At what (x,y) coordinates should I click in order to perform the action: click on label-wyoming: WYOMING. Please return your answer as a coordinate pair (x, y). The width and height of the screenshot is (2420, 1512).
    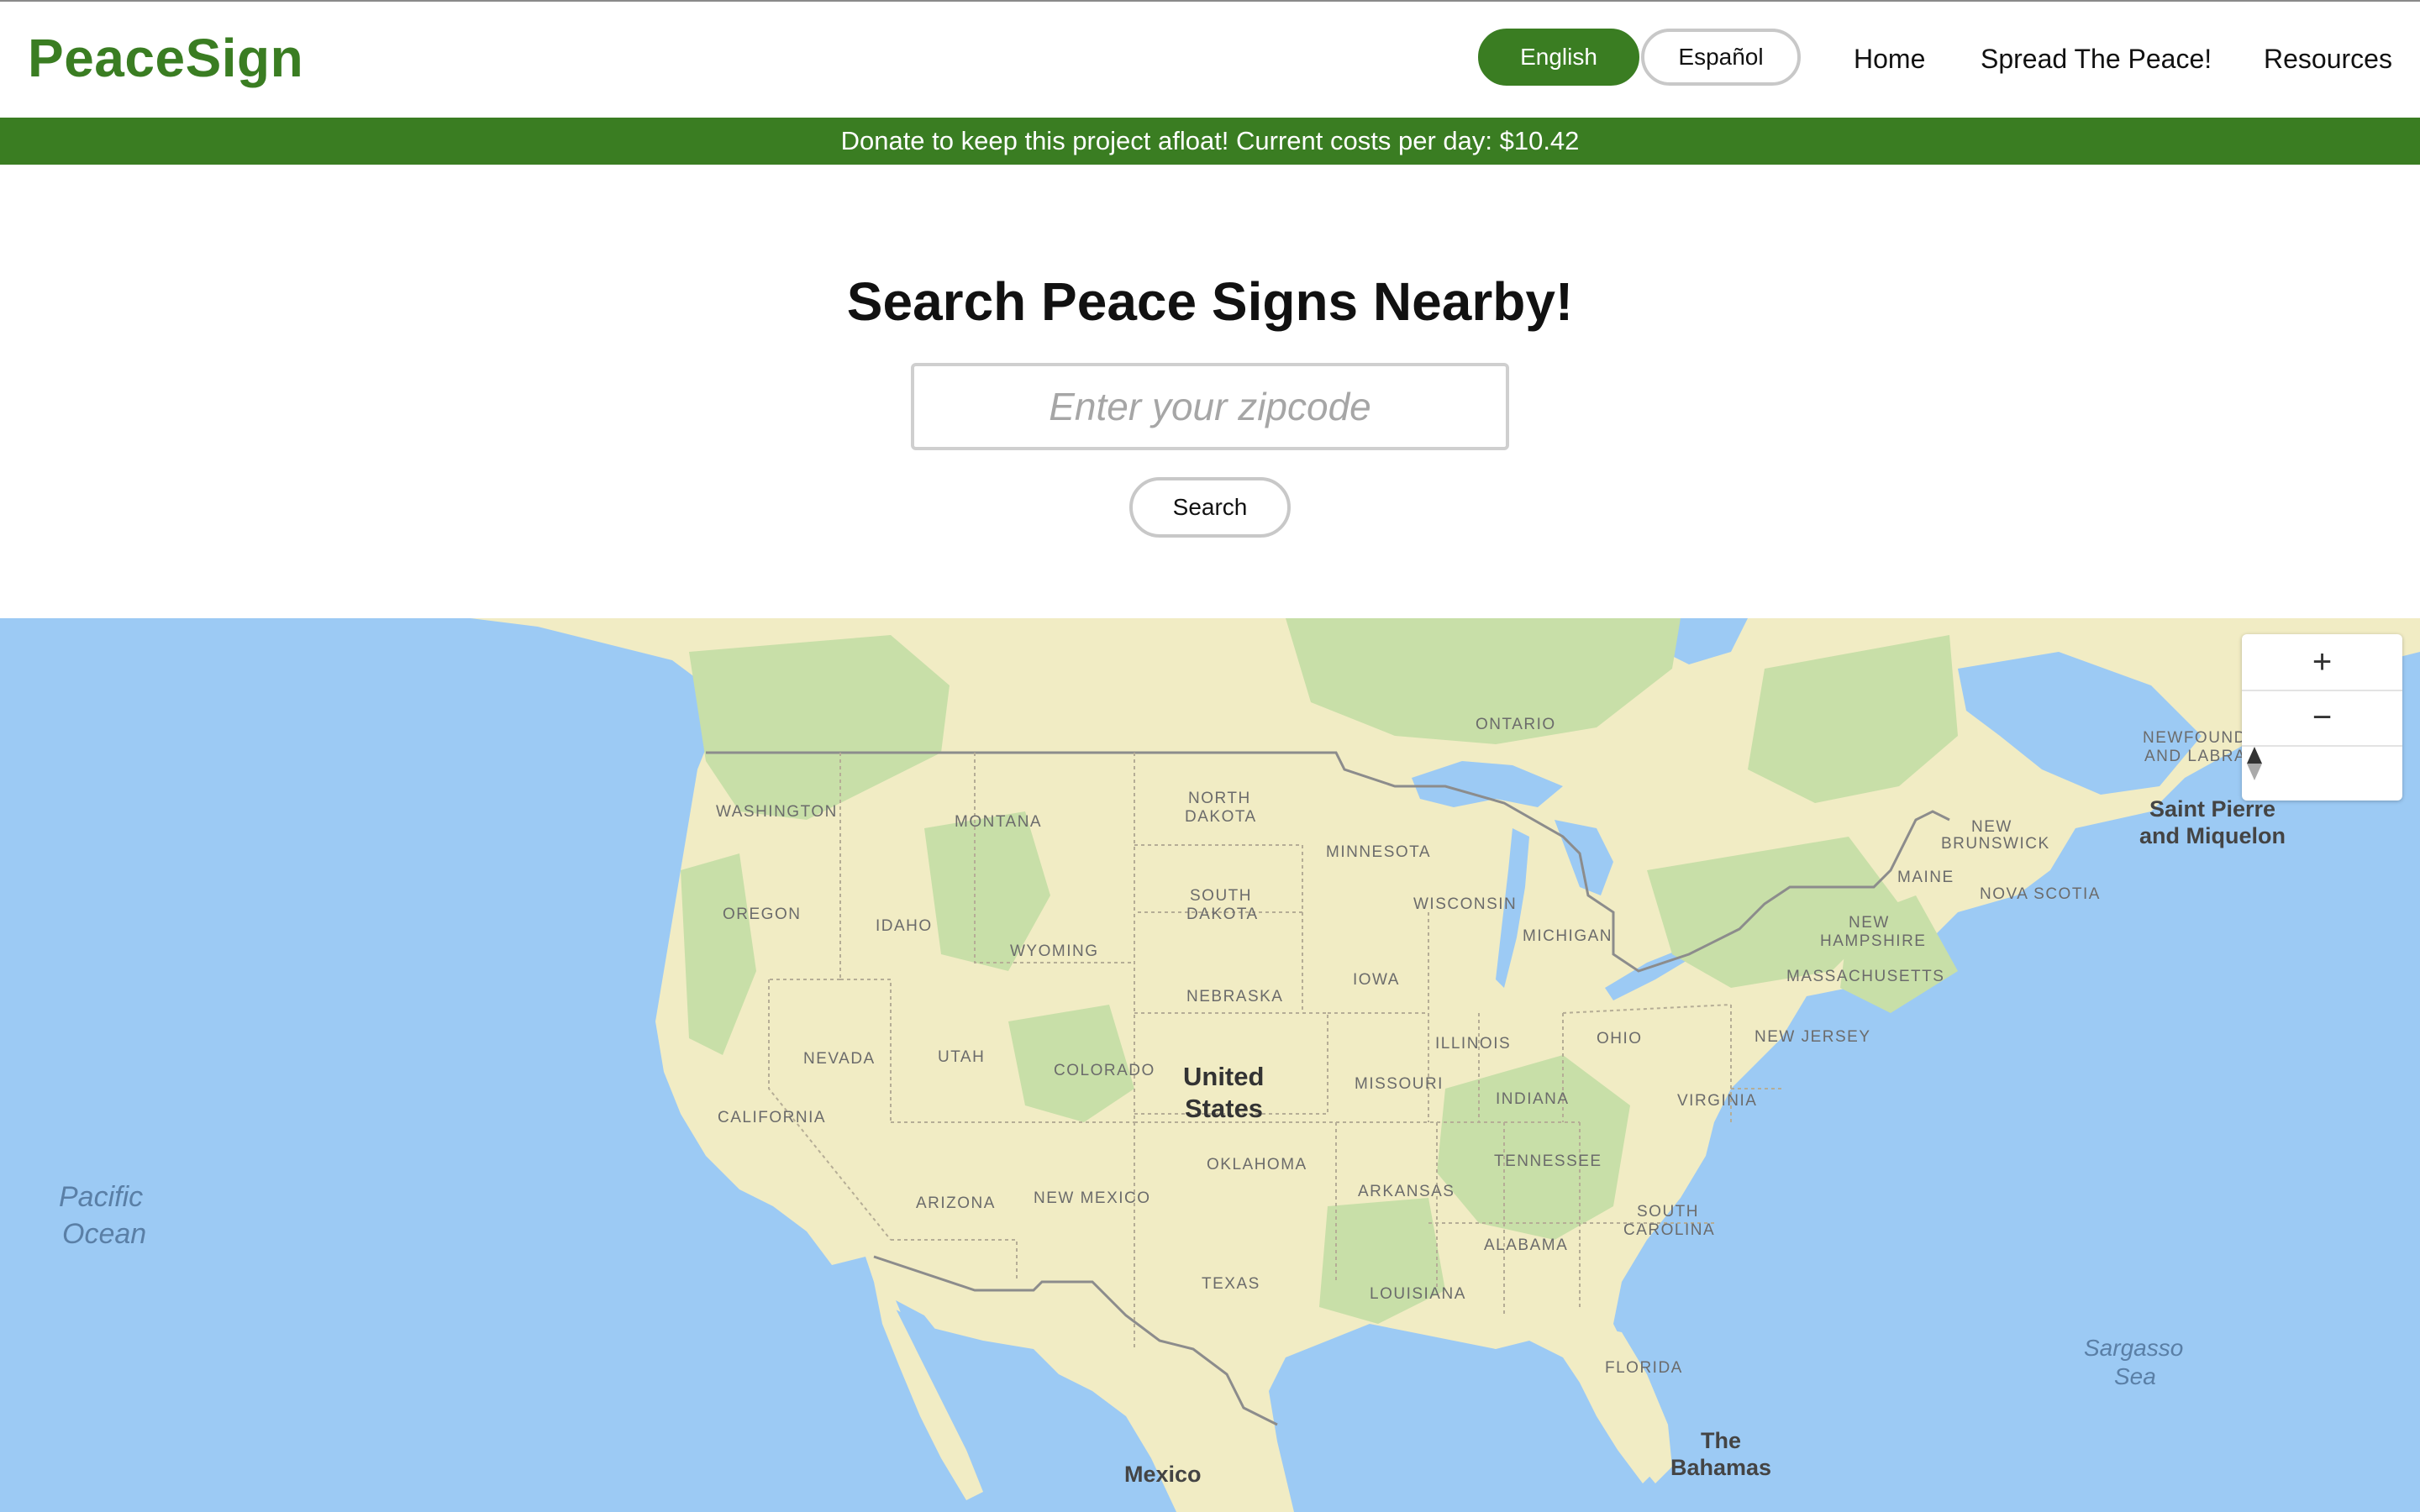
    Looking at the image, I should click on (1054, 951).